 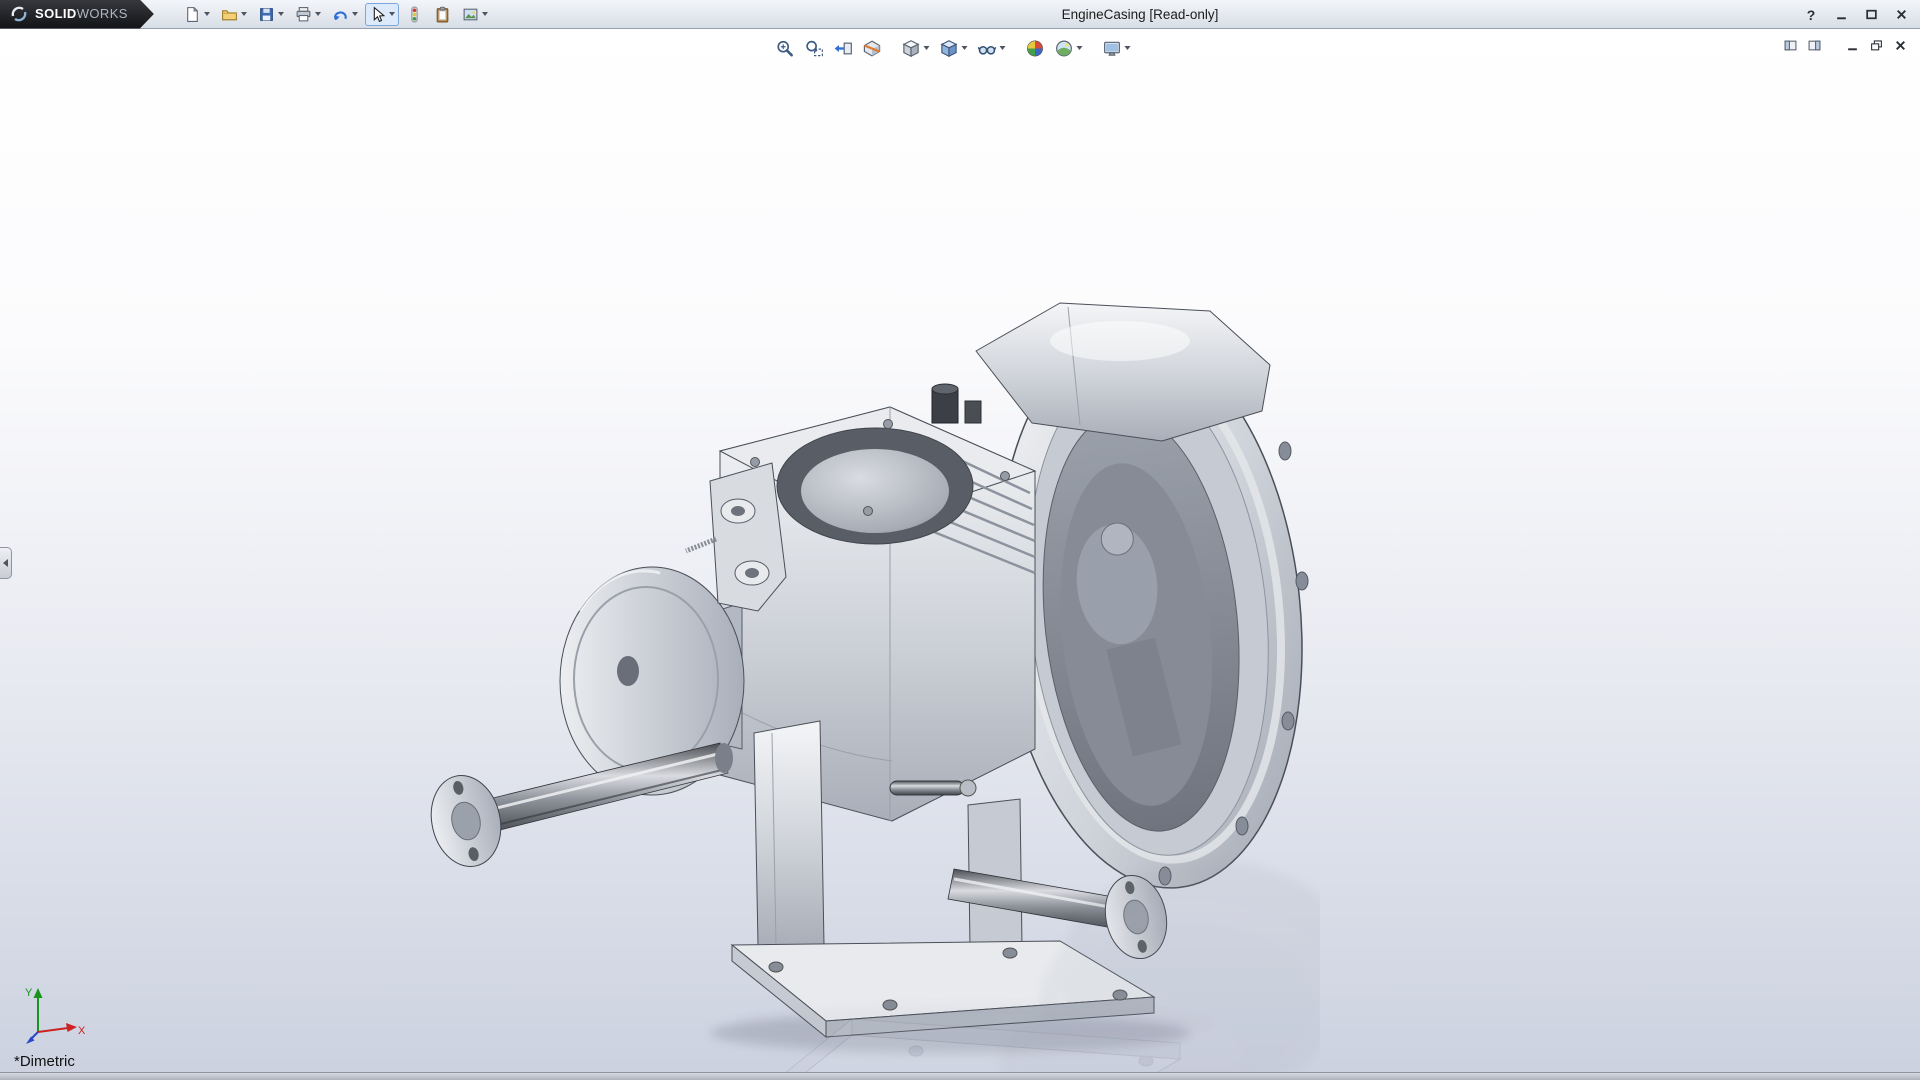 I want to click on options-button, so click(x=475, y=14).